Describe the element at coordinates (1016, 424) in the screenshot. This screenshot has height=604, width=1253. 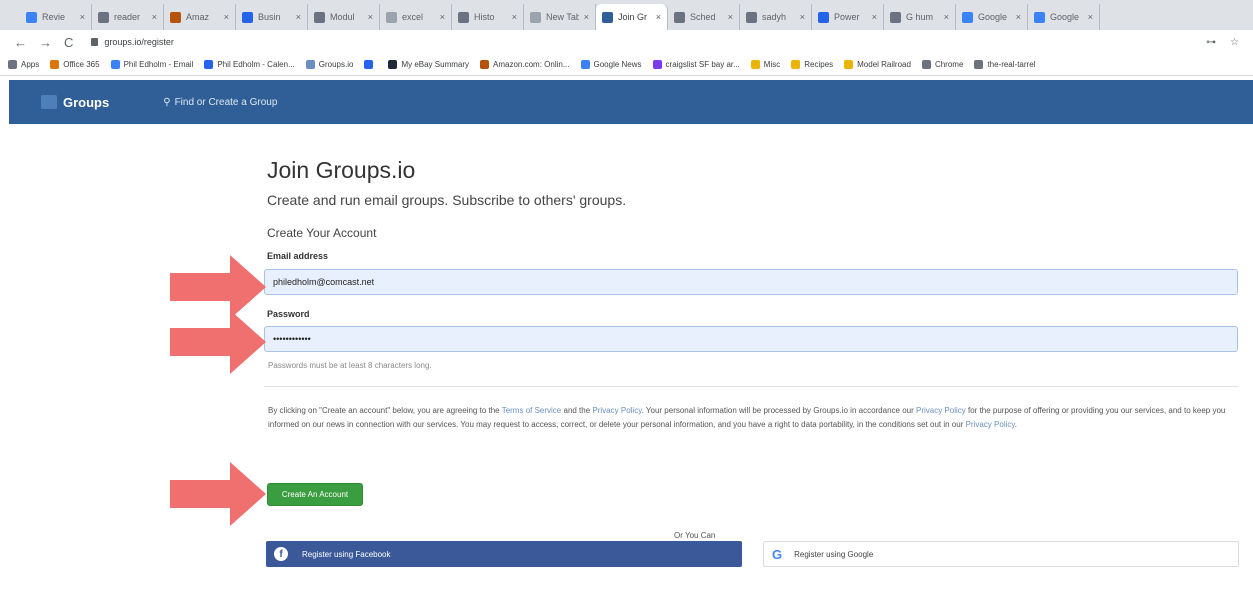
I see `terms-text: .` at that location.